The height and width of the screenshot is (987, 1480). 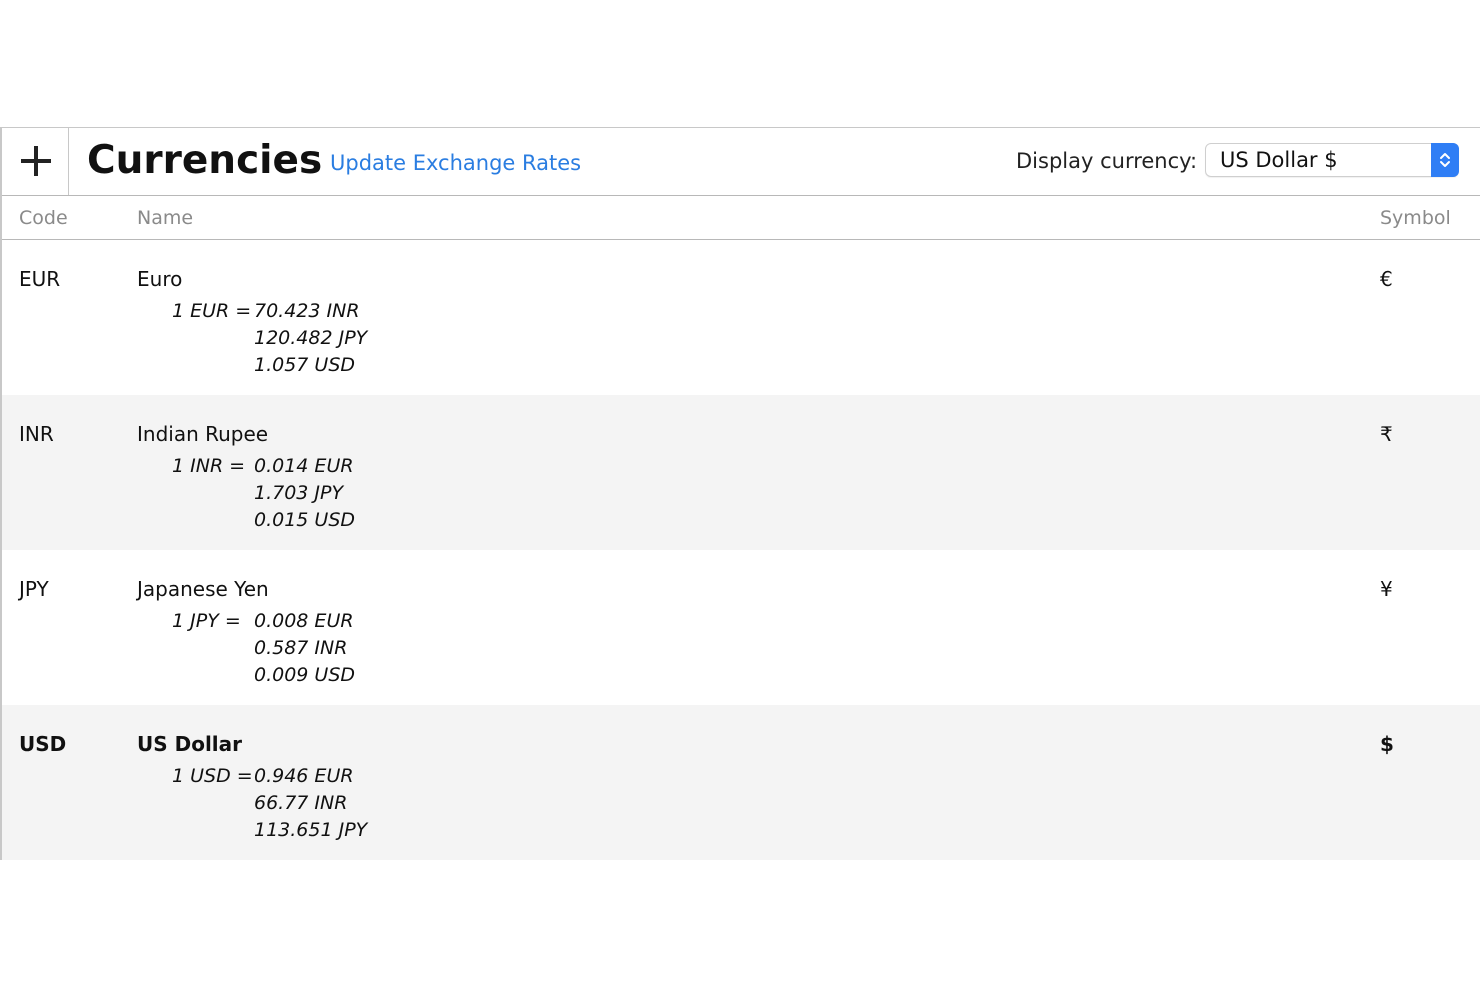 What do you see at coordinates (305, 520) in the screenshot?
I see `rate-value: 0.015 USD` at bounding box center [305, 520].